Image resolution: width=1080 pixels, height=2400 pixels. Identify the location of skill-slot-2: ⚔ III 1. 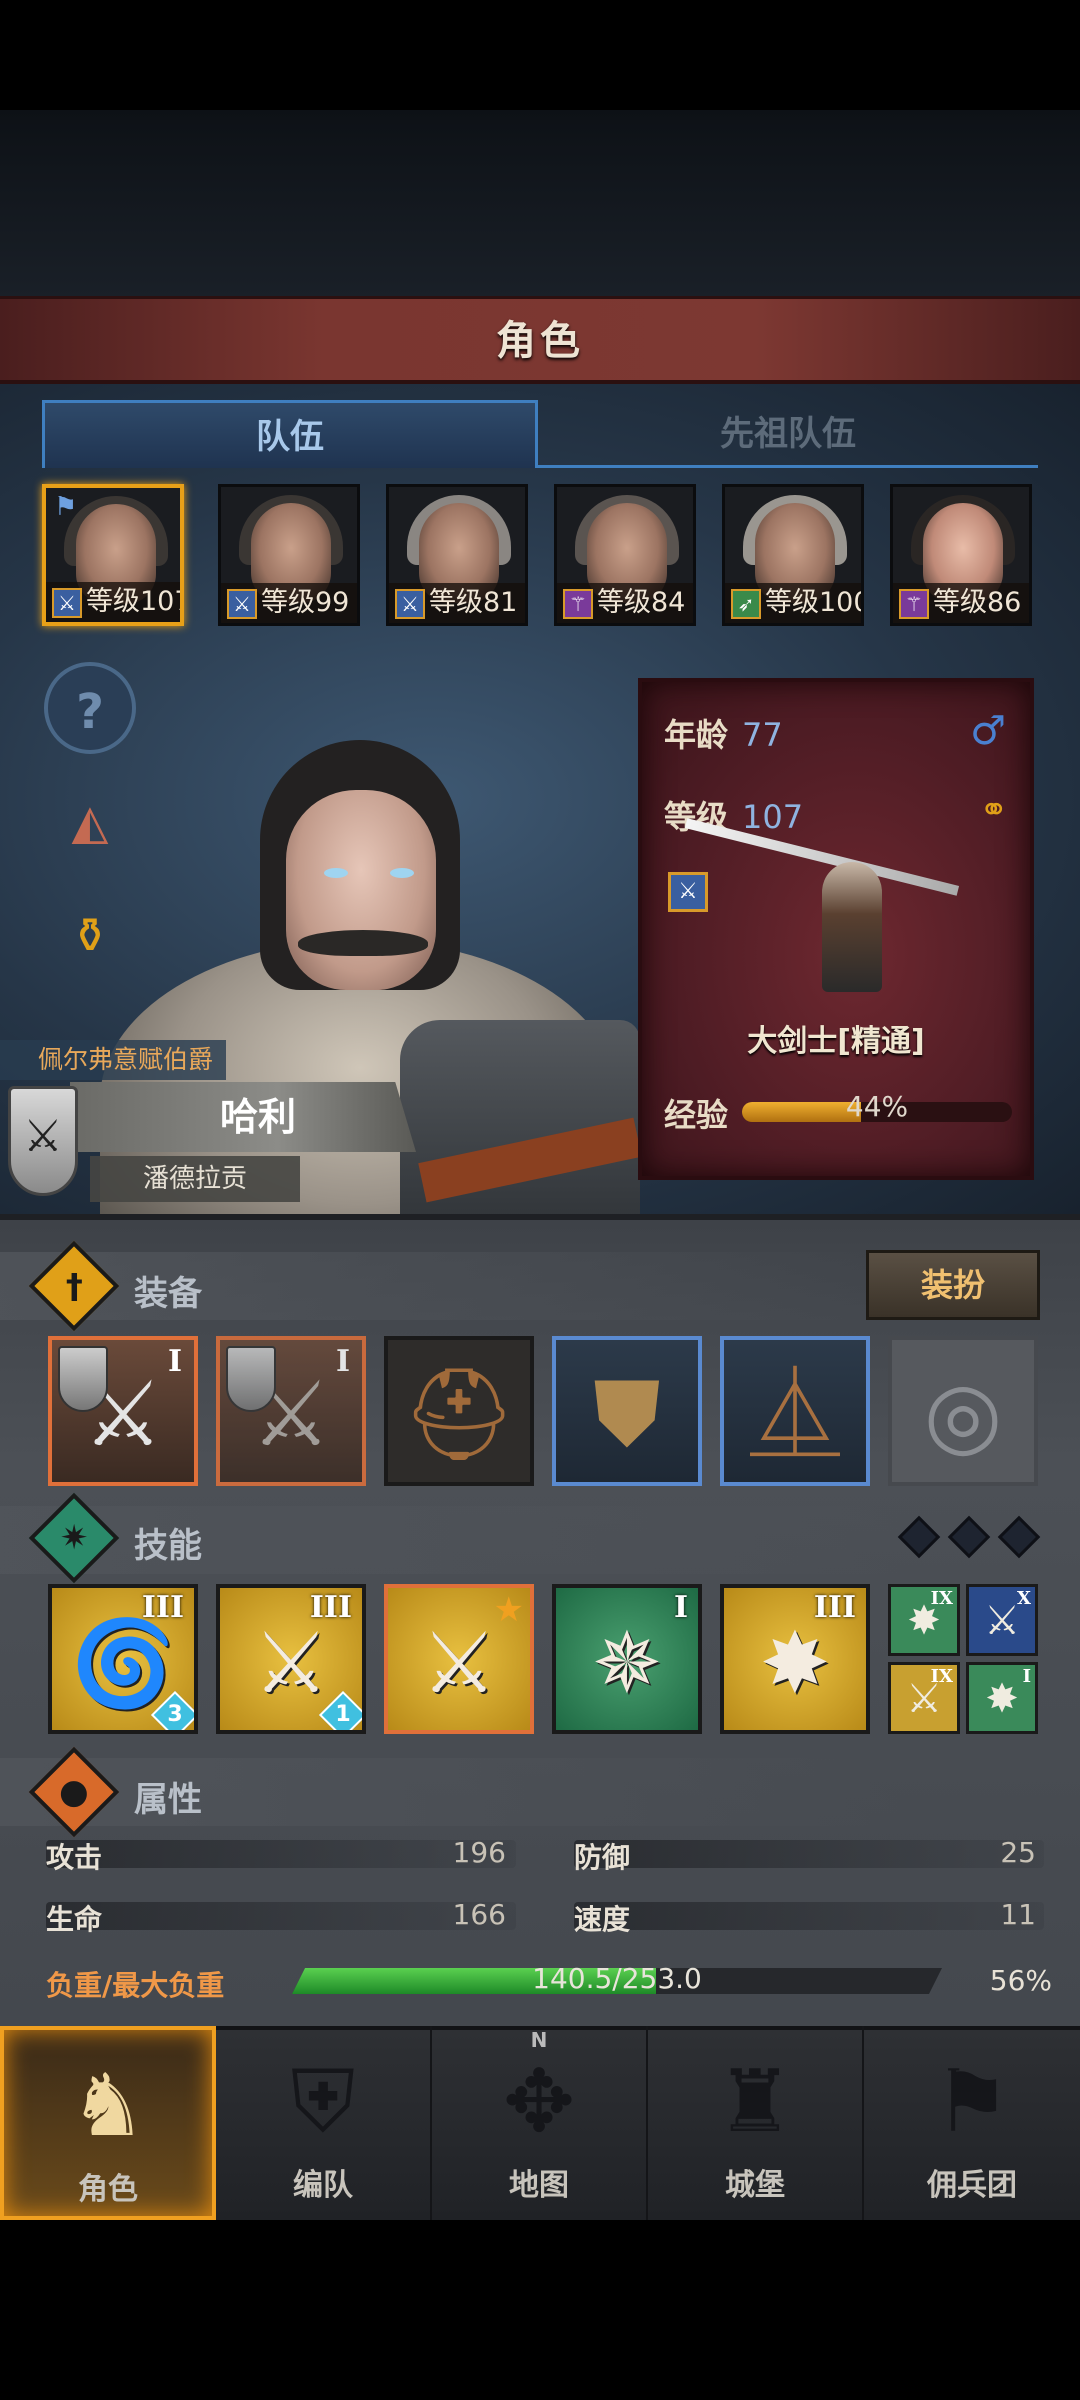
(291, 1659).